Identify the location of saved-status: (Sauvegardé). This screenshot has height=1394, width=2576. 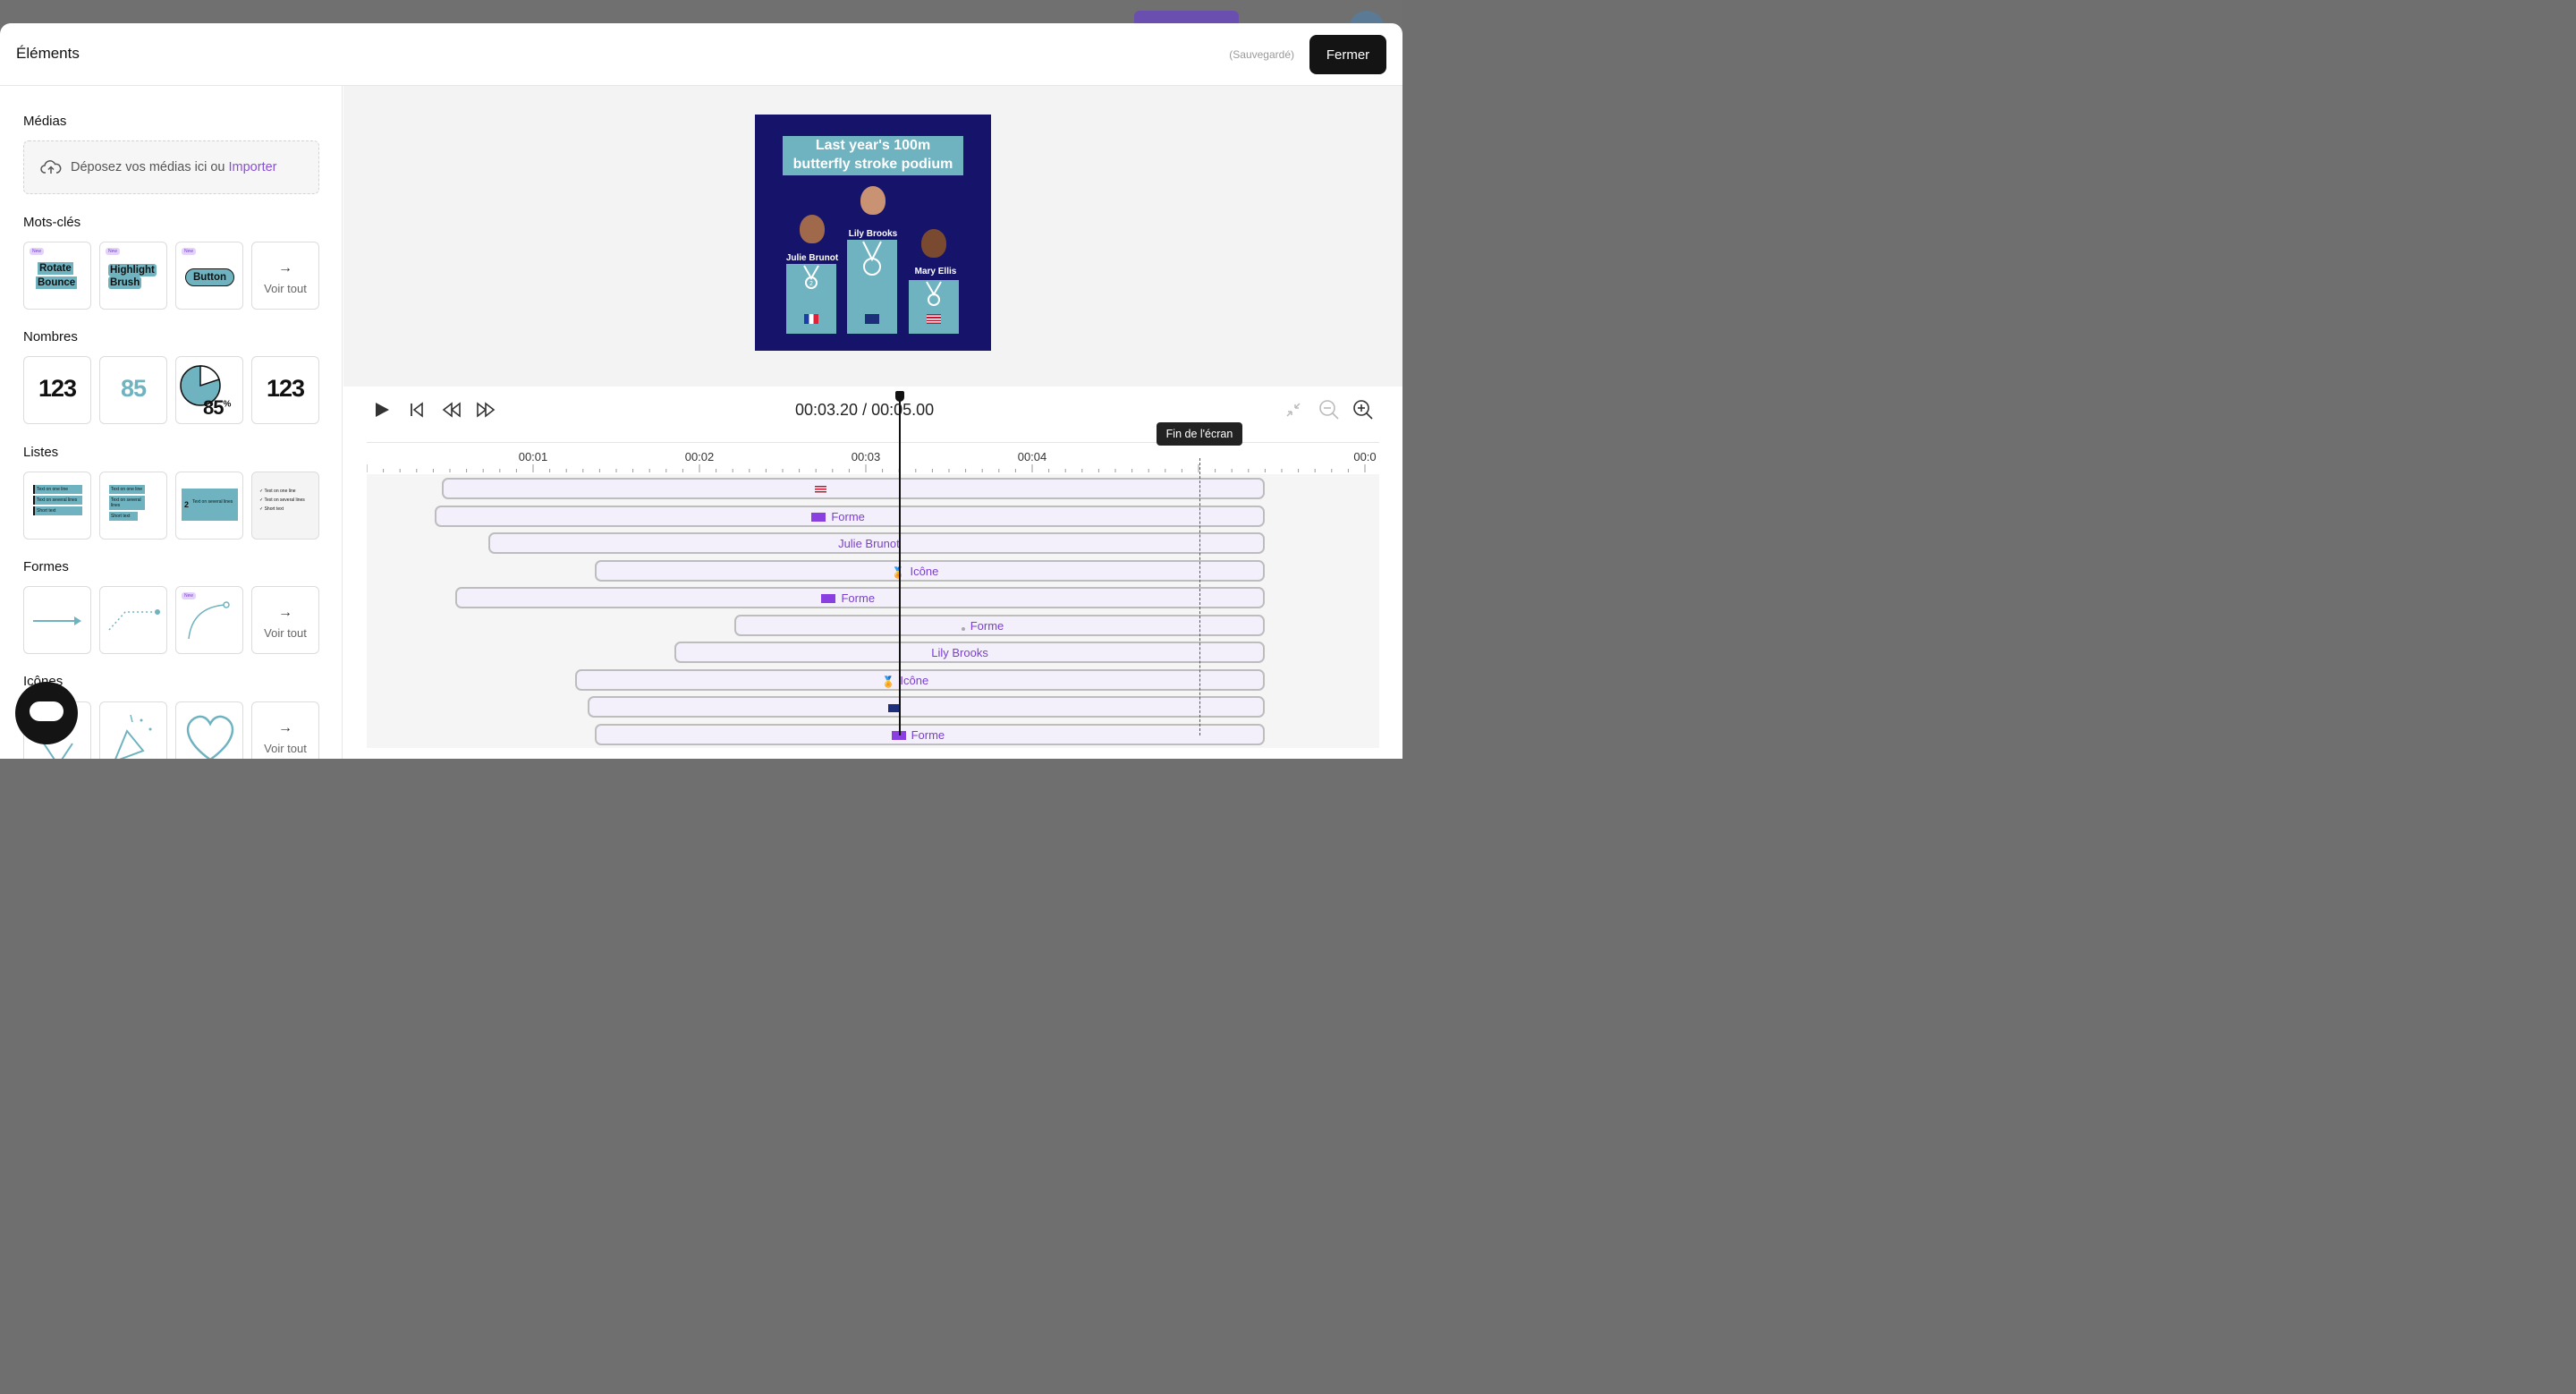
(1261, 54).